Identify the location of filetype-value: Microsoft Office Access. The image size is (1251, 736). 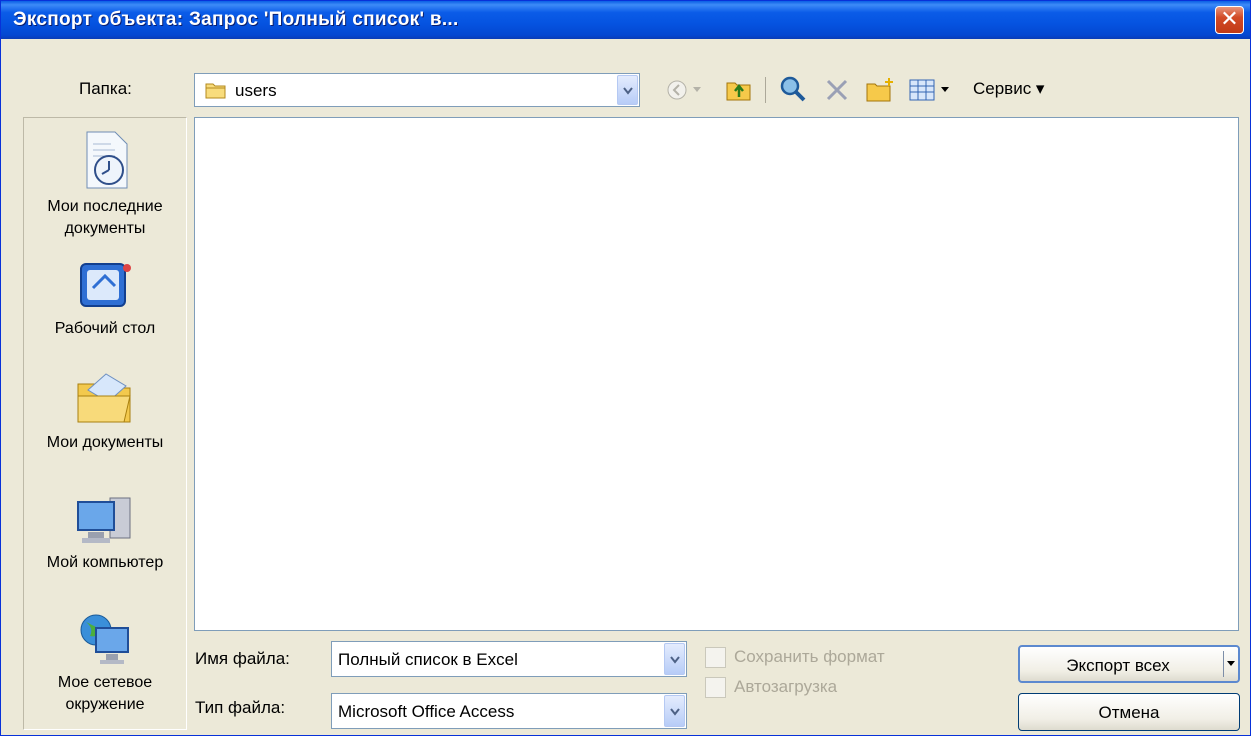
(426, 711).